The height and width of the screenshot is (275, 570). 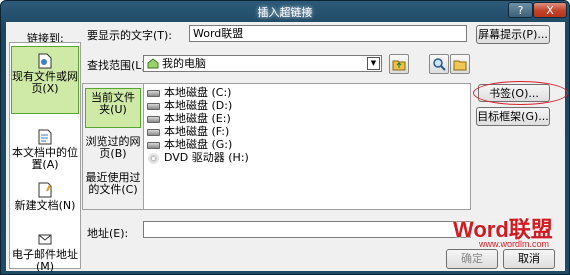 I want to click on sidebar-item-label: 现有文件或网页(X), so click(x=45, y=82).